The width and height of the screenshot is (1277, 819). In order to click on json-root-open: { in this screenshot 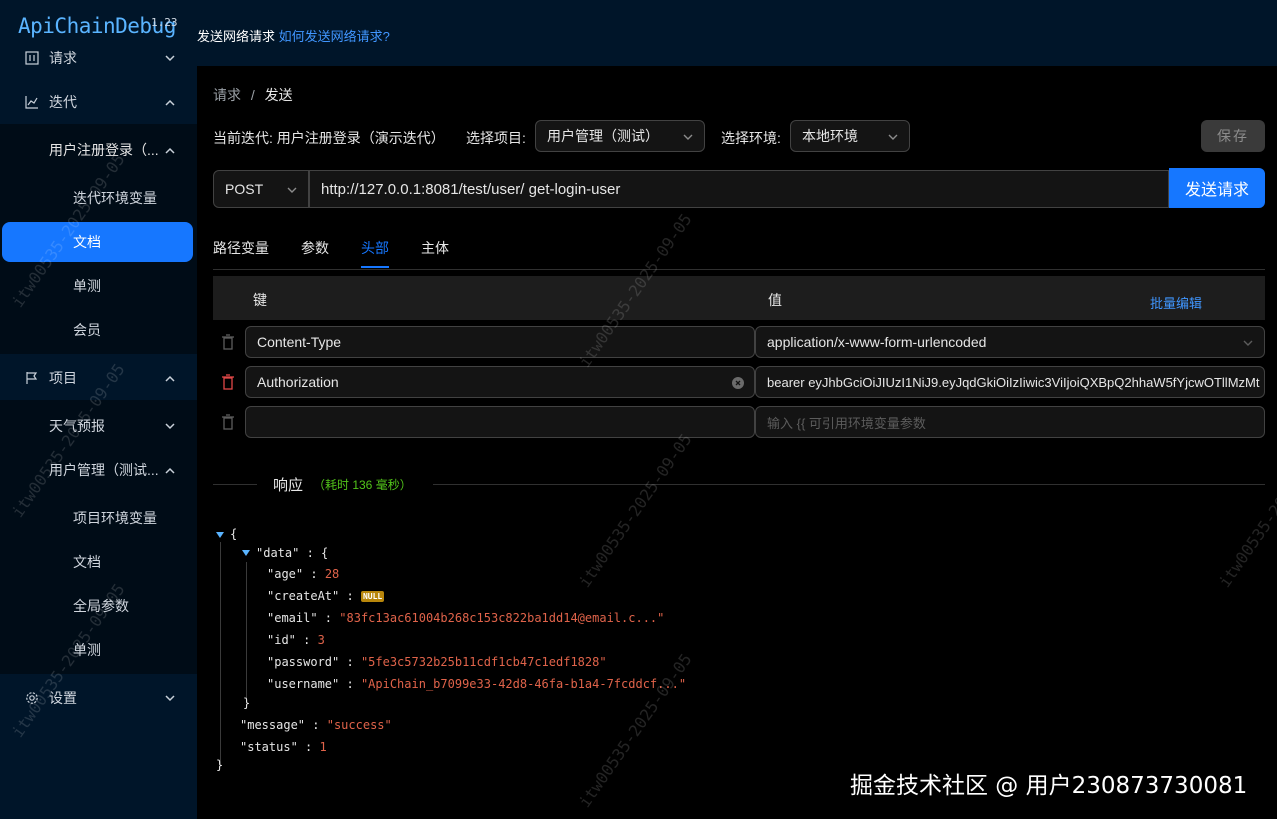, I will do `click(234, 534)`.